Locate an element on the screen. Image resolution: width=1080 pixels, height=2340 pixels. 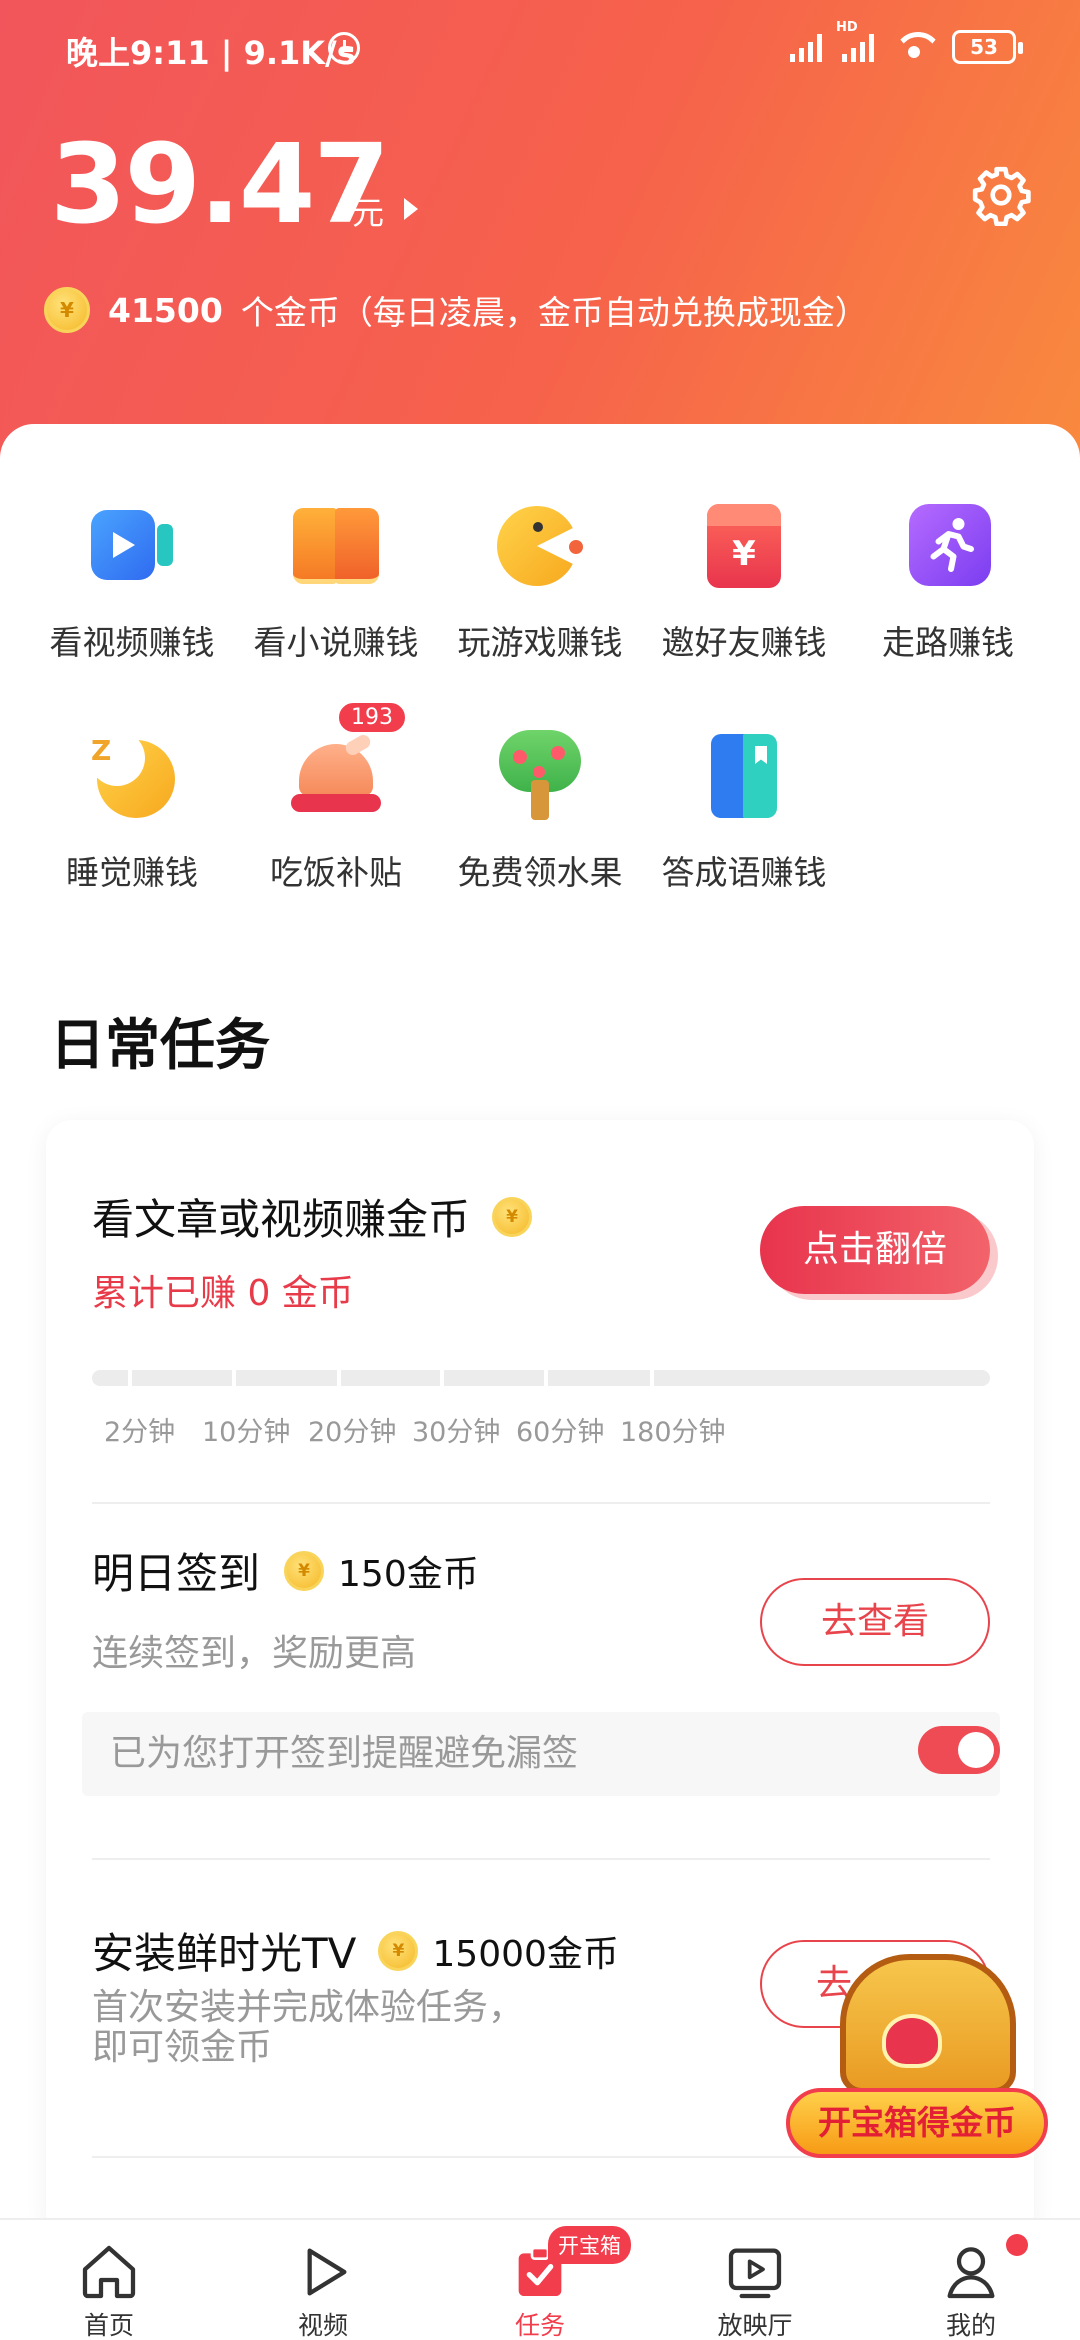
red-envelope-icon: ¥ is located at coordinates (744, 545).